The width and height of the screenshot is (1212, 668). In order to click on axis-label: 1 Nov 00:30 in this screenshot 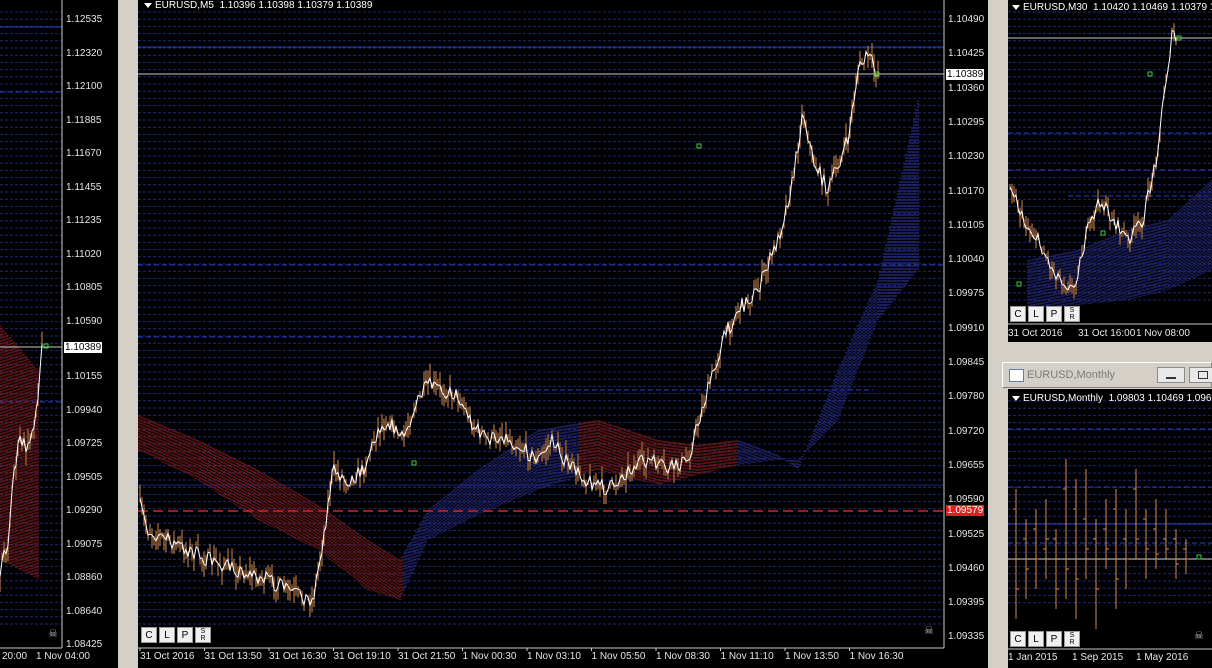, I will do `click(489, 656)`.